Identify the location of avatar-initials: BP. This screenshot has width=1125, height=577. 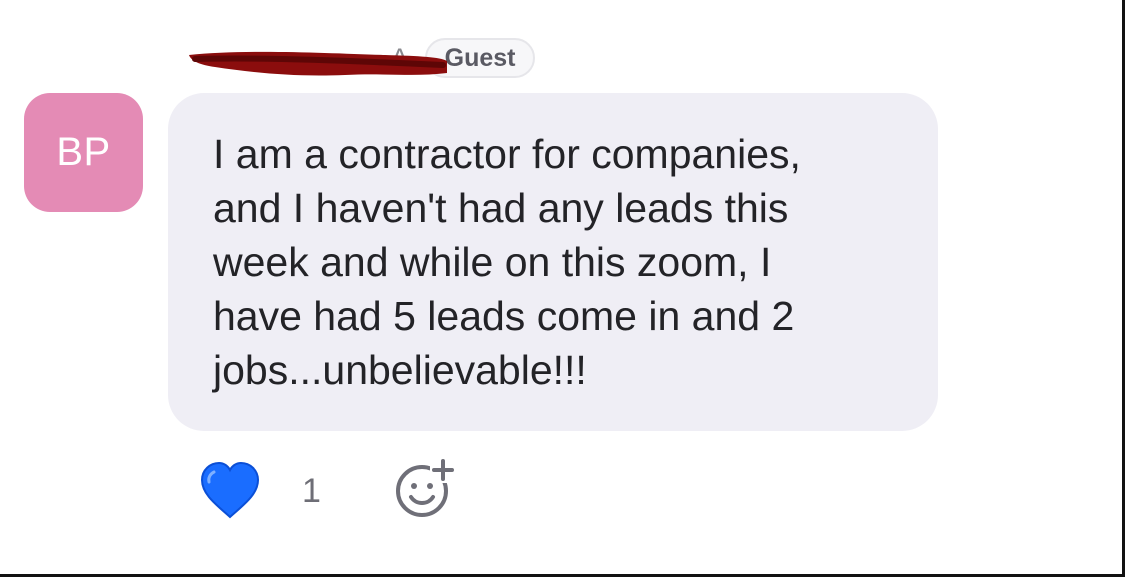
(83, 152).